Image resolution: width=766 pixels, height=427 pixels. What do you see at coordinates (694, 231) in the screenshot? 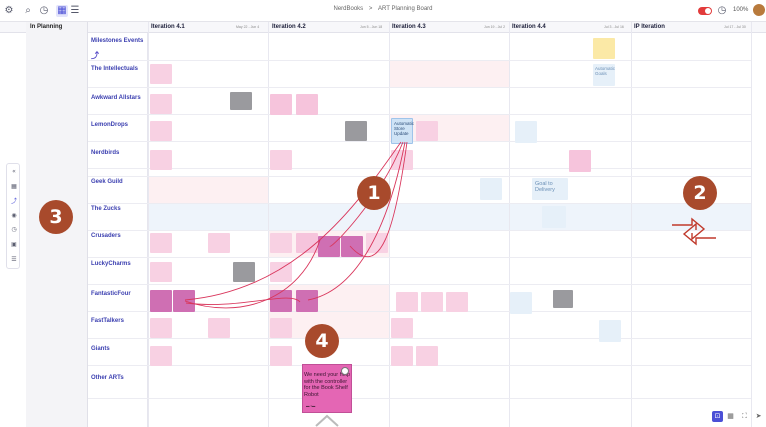
I see `swap-arrows-icon` at bounding box center [694, 231].